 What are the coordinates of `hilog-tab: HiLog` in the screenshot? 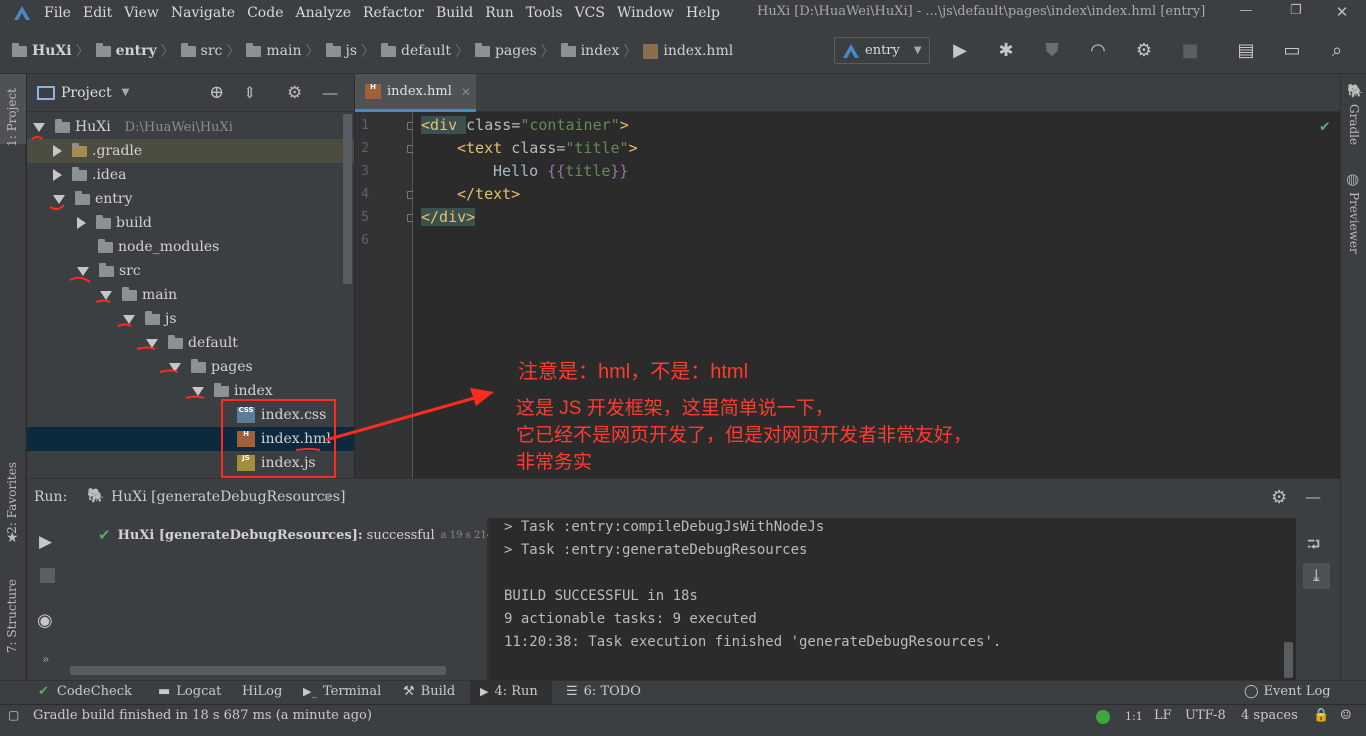 It's located at (262, 691).